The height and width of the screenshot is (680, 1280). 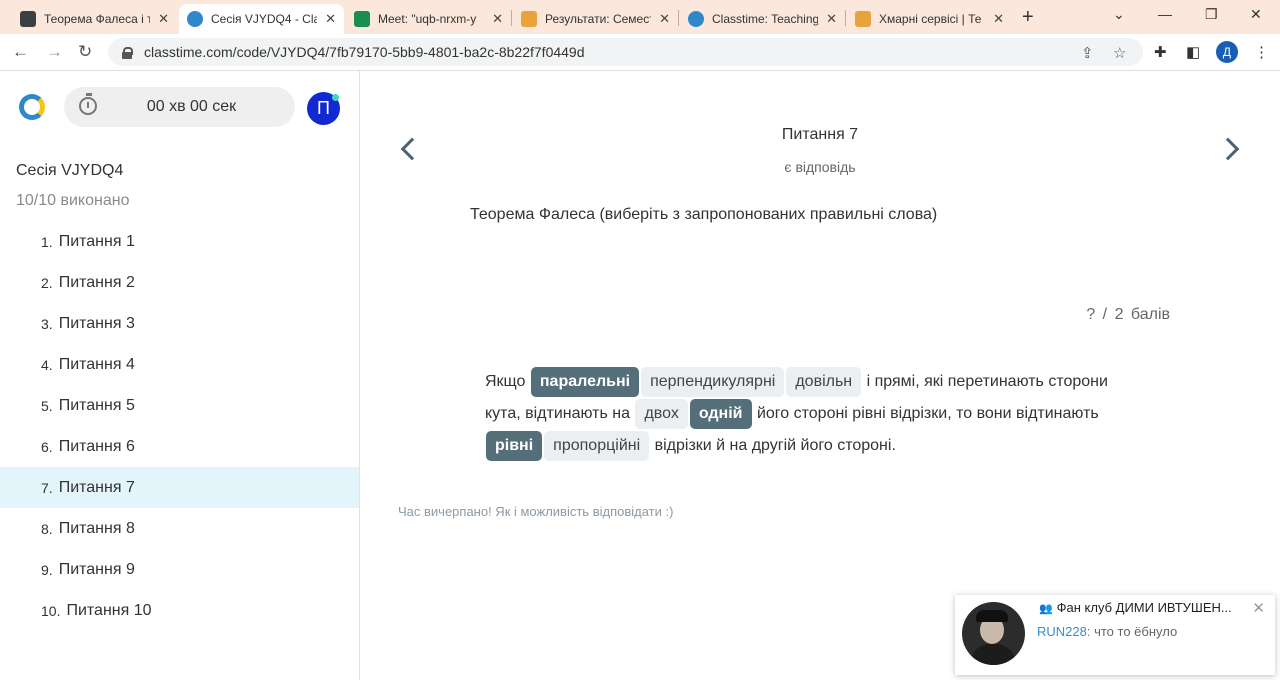 What do you see at coordinates (1227, 52) in the screenshot?
I see `profile-avatar: Д` at bounding box center [1227, 52].